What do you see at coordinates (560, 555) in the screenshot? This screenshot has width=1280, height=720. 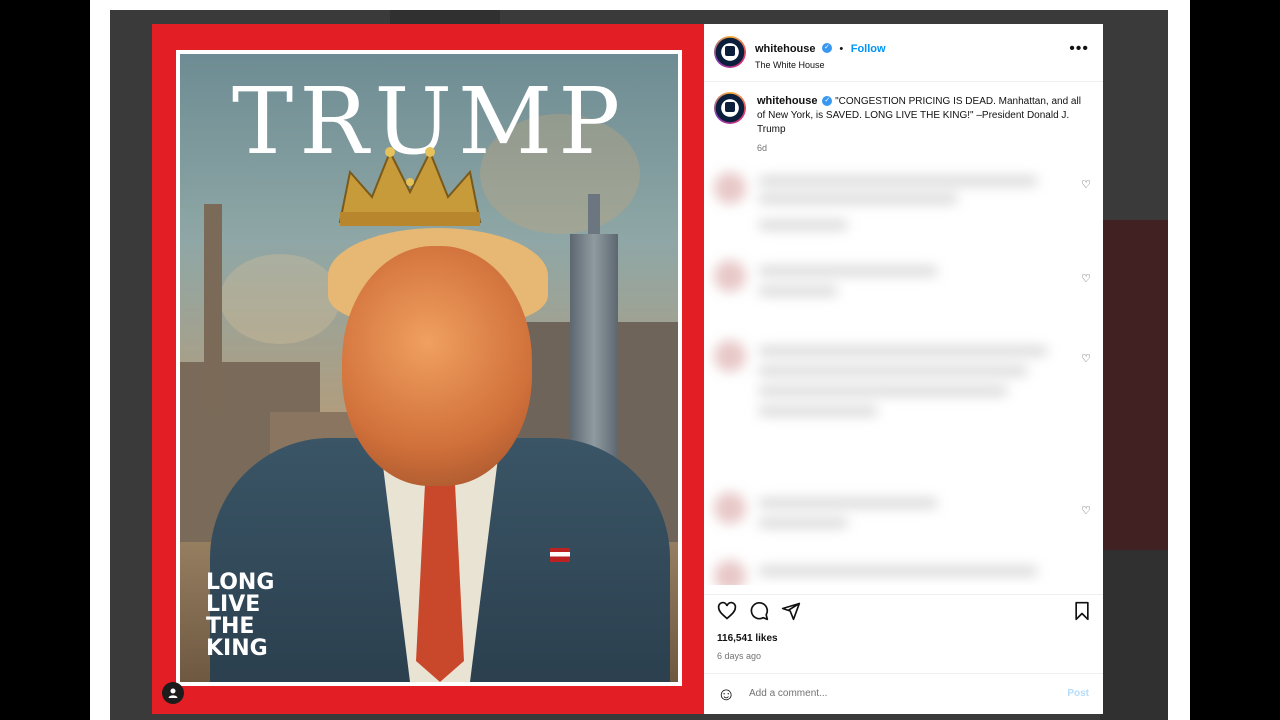 I see `flag-pin` at bounding box center [560, 555].